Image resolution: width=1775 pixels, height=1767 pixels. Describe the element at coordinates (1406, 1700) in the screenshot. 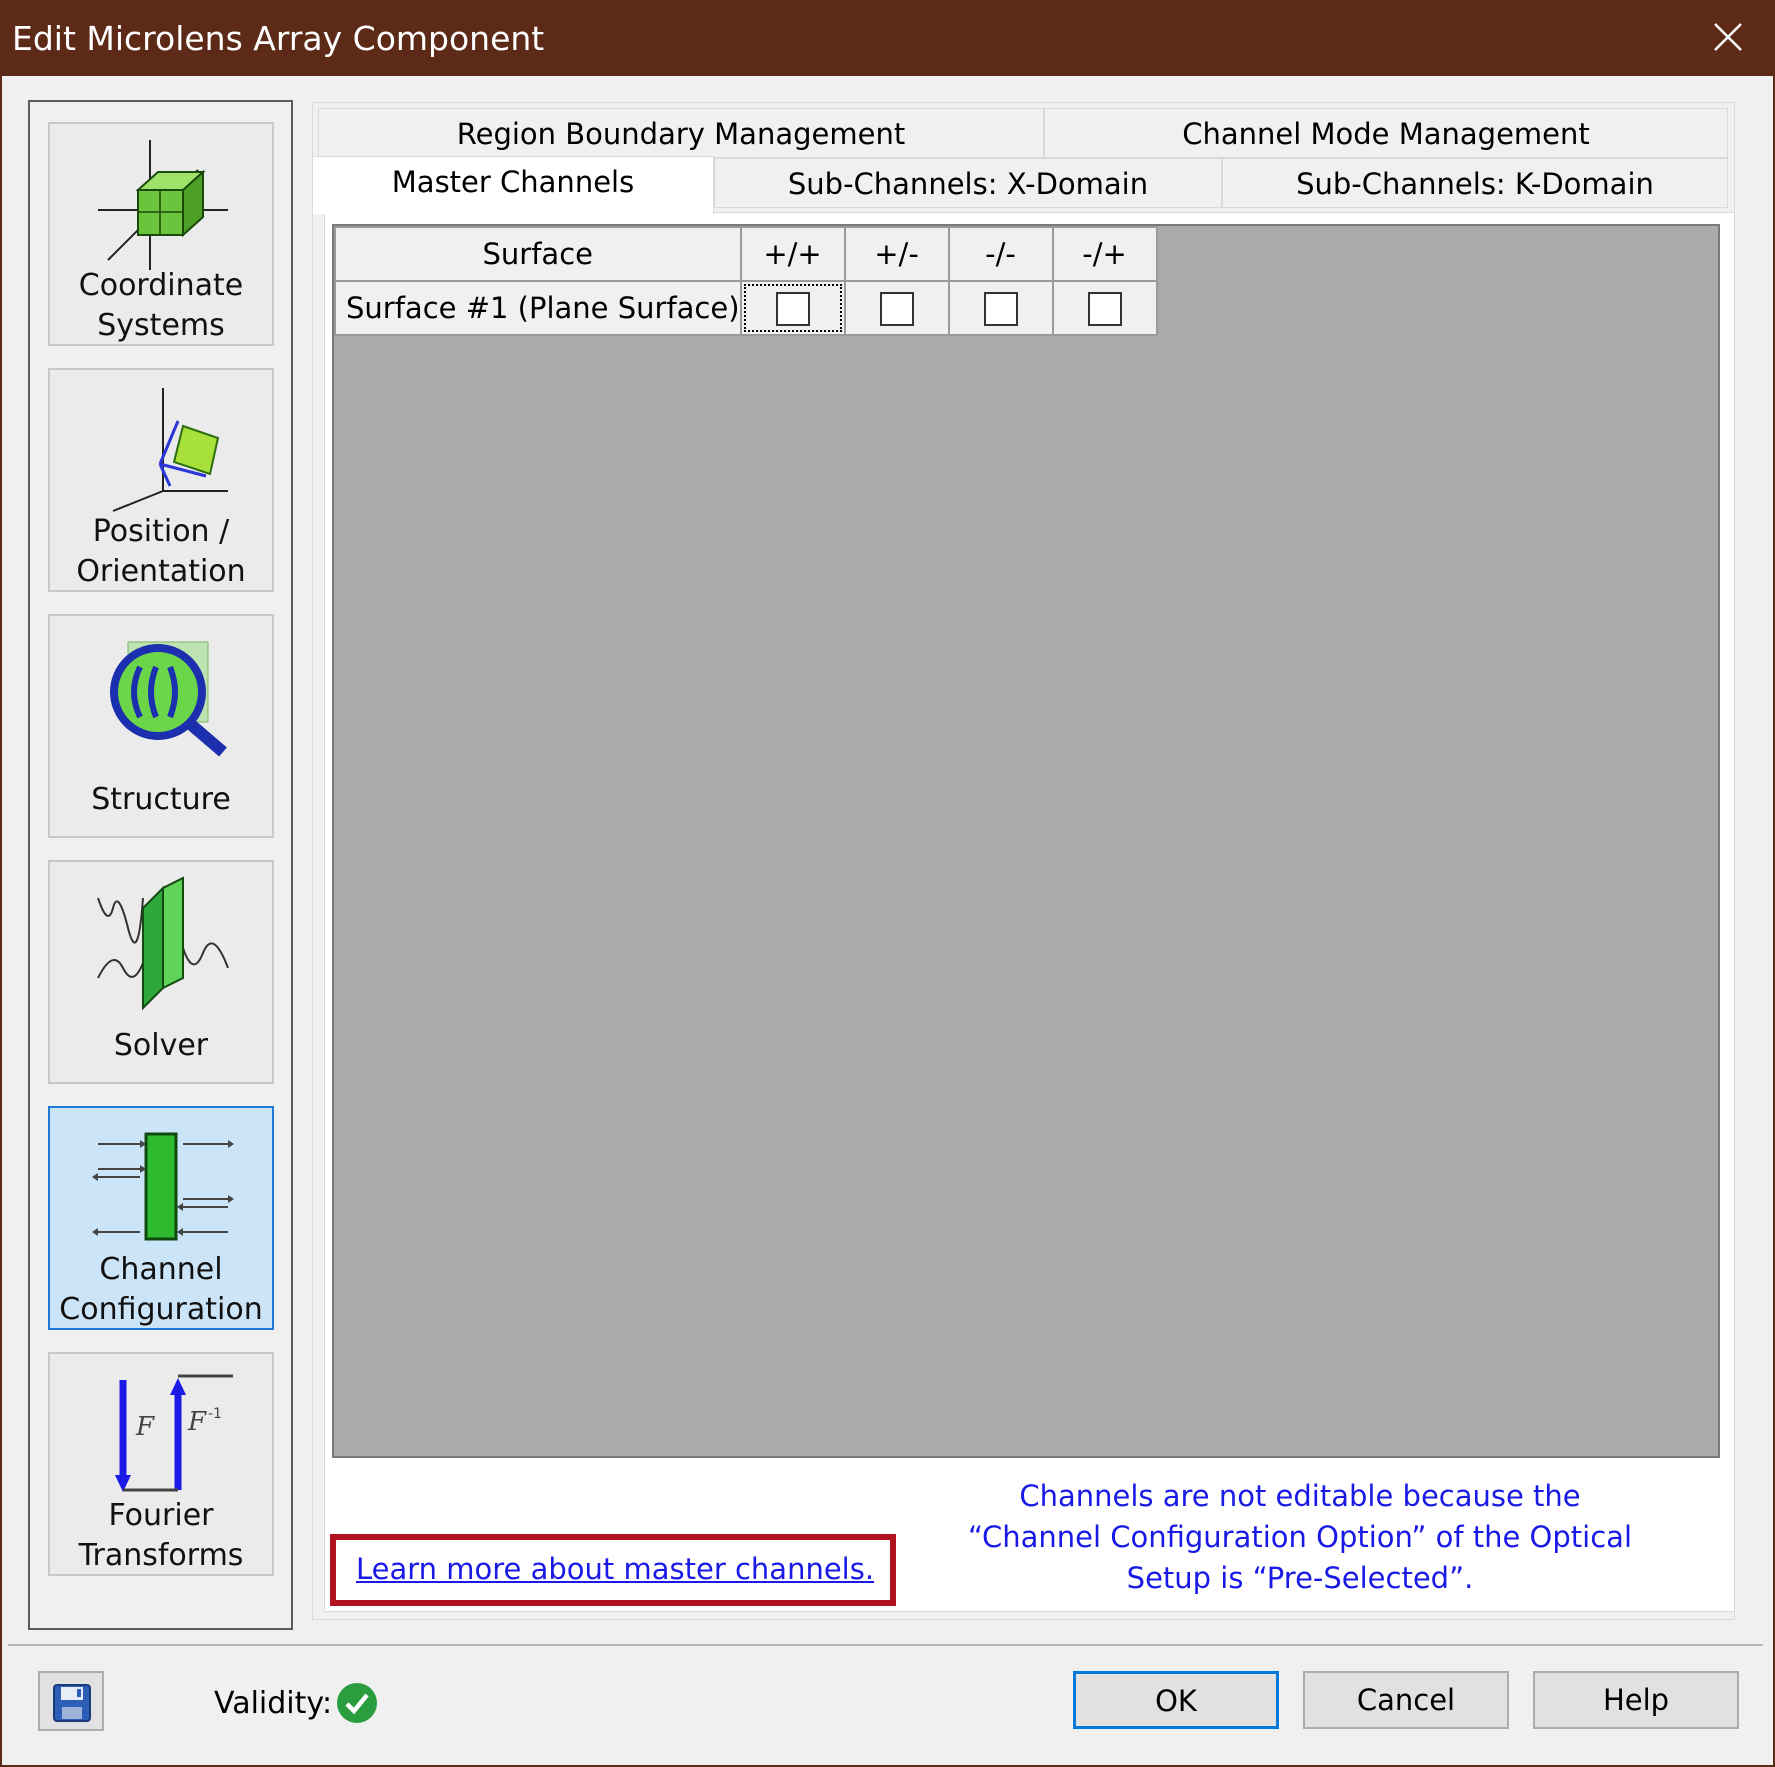

I see `cancel-button: Cancel` at that location.